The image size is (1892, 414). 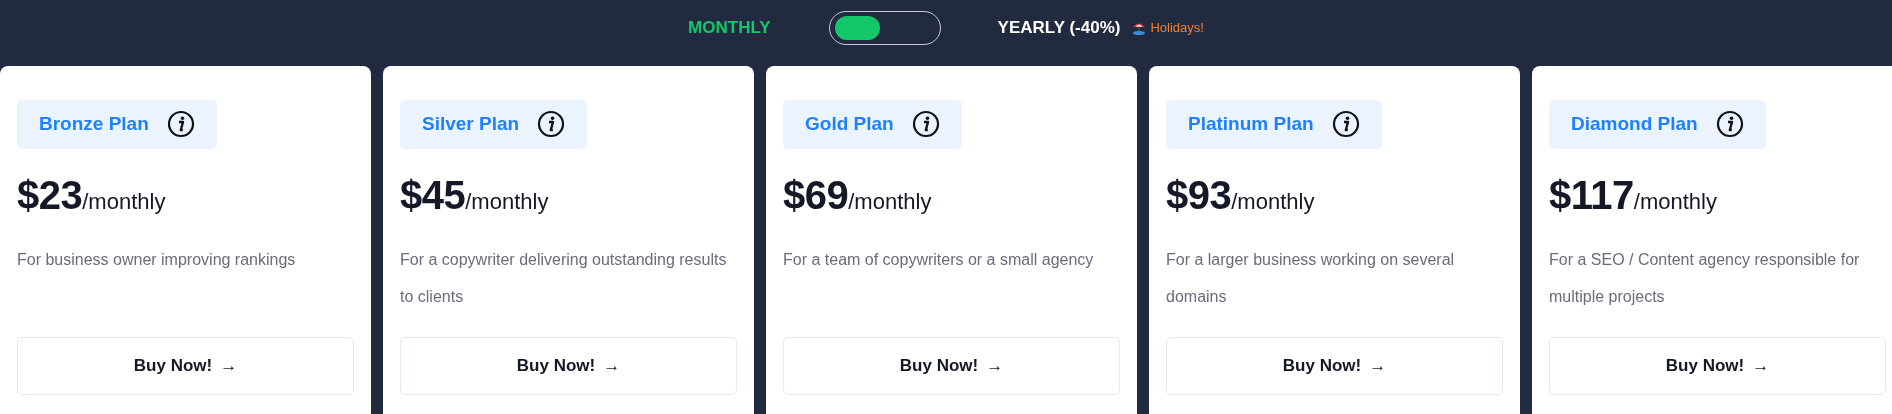 What do you see at coordinates (1251, 124) in the screenshot?
I see `plan-name: Platinum Plan` at bounding box center [1251, 124].